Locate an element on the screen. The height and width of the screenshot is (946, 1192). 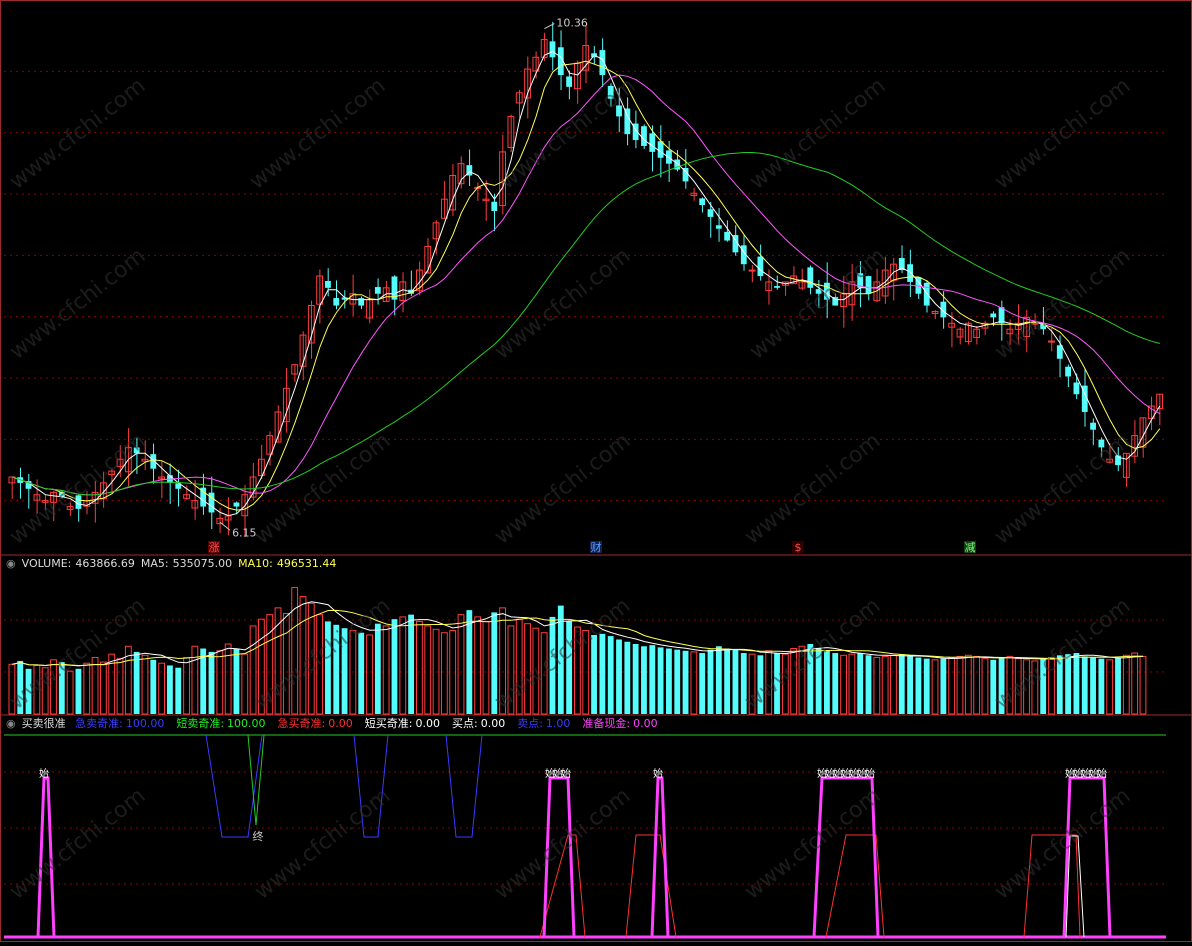
event-marker: 减 is located at coordinates (970, 547).